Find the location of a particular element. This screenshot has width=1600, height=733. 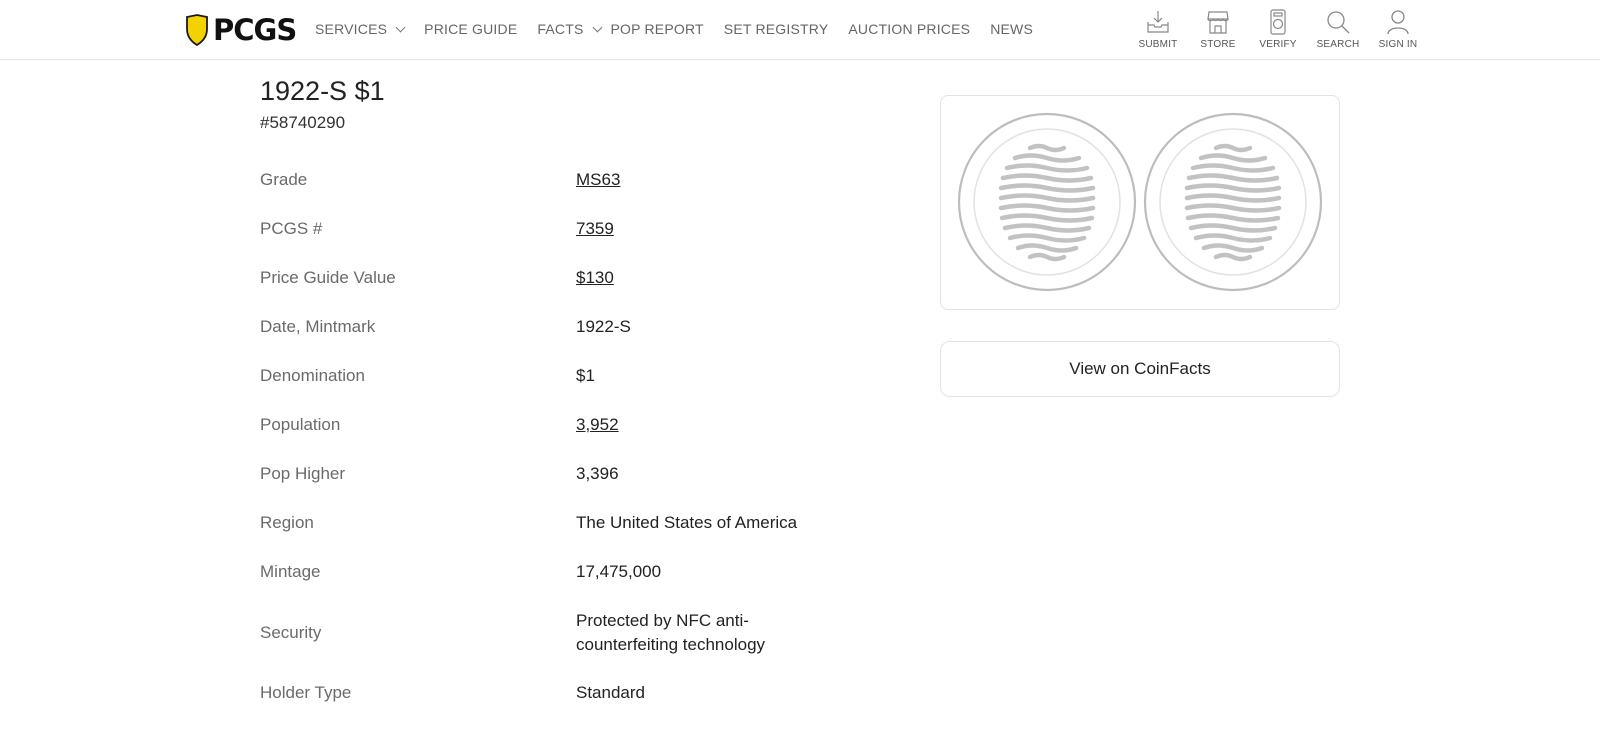

view-on-coinfacts-button: View on CoinFacts is located at coordinates (1140, 369).